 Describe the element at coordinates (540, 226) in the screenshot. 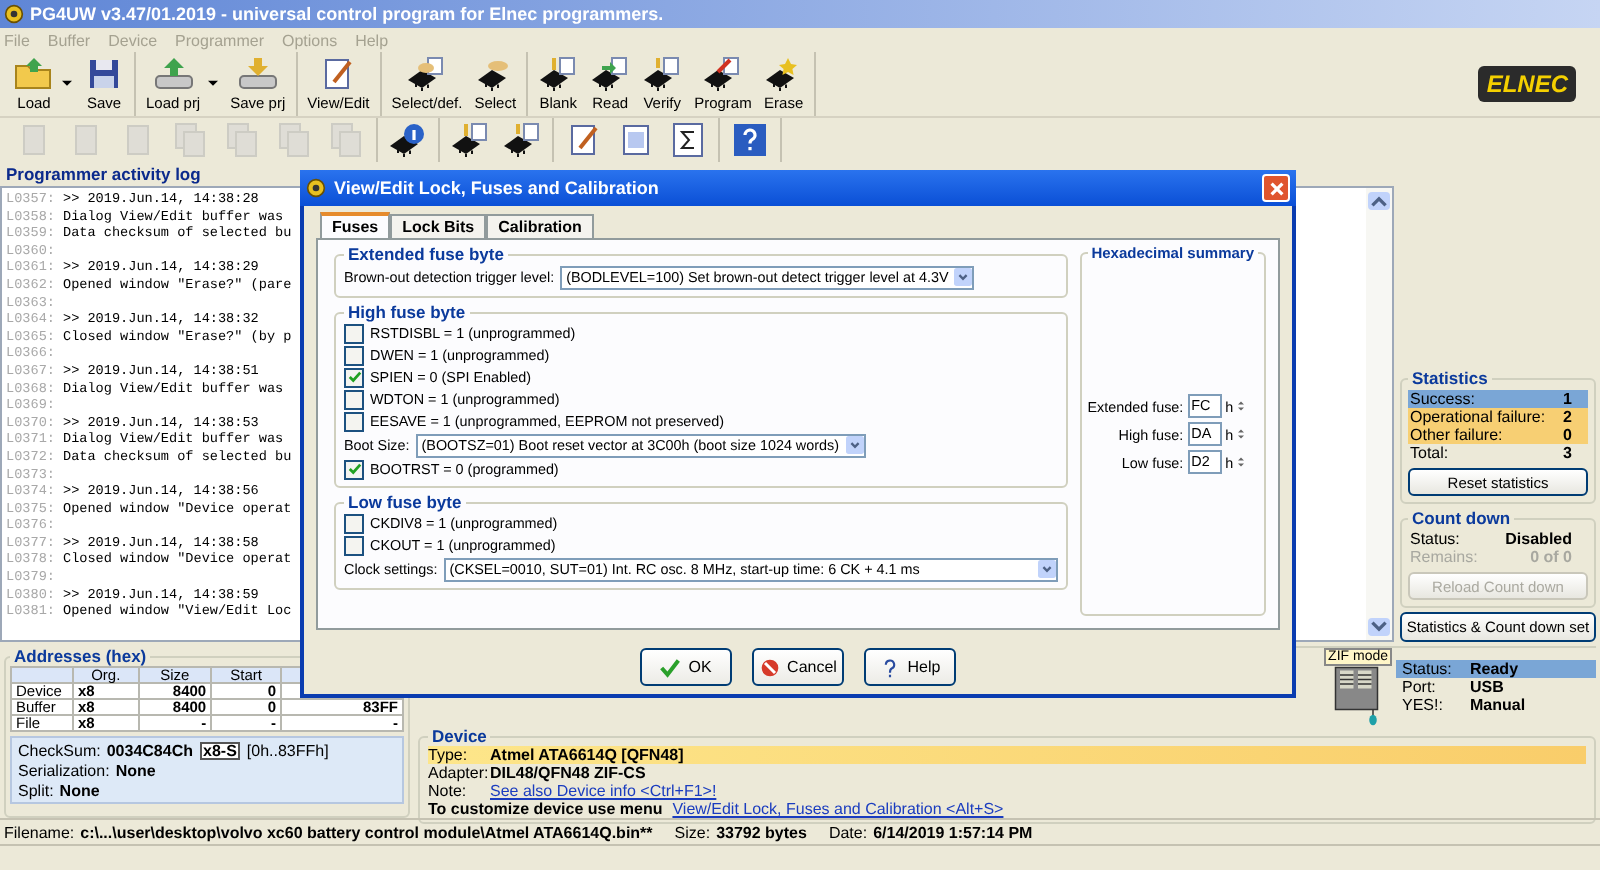

I see `tab: Calibration` at that location.